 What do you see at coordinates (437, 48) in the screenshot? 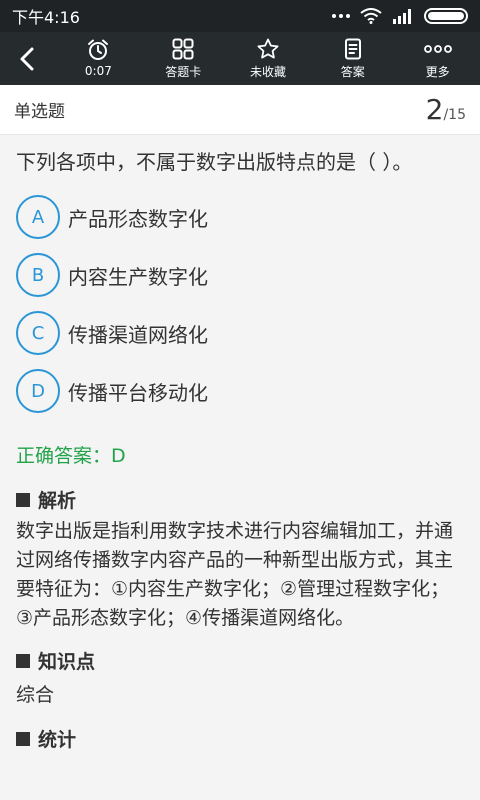
I see `more-dots-icon` at bounding box center [437, 48].